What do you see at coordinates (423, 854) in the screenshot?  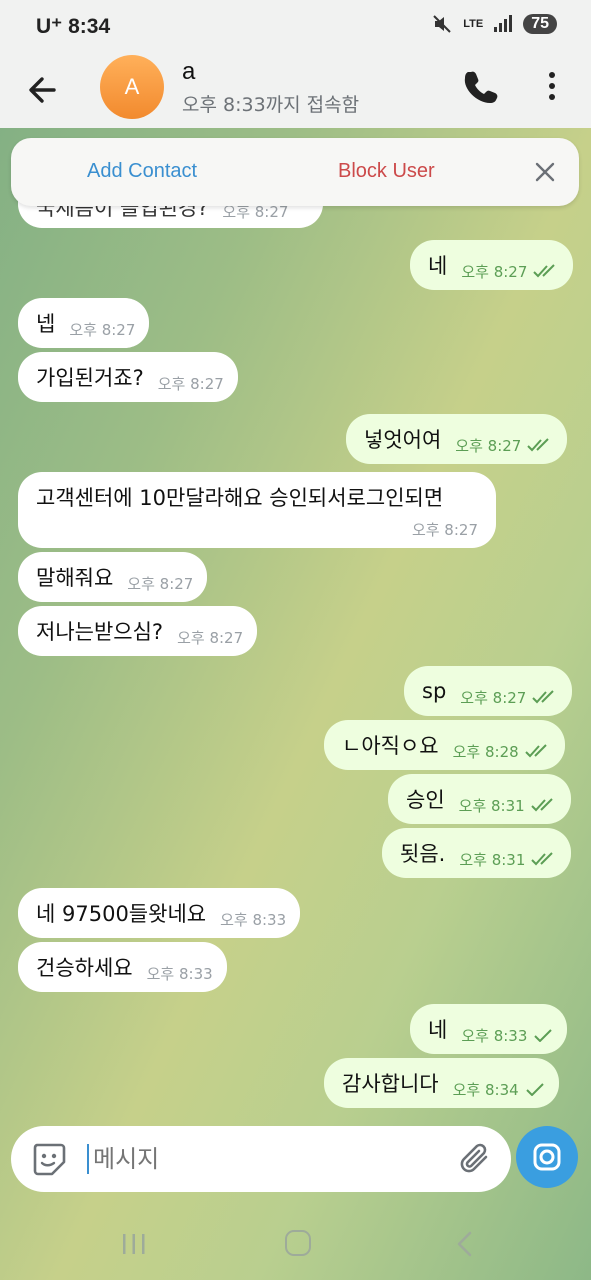 I see `message-text: 됫음.` at bounding box center [423, 854].